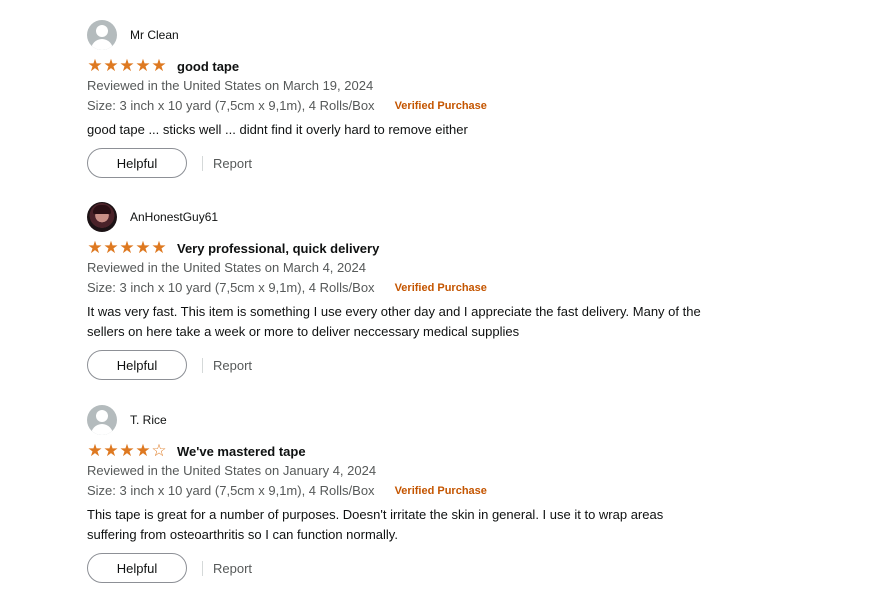 The width and height of the screenshot is (894, 598). What do you see at coordinates (482, 35) in the screenshot?
I see `reviewer-profile: Mr Clean` at bounding box center [482, 35].